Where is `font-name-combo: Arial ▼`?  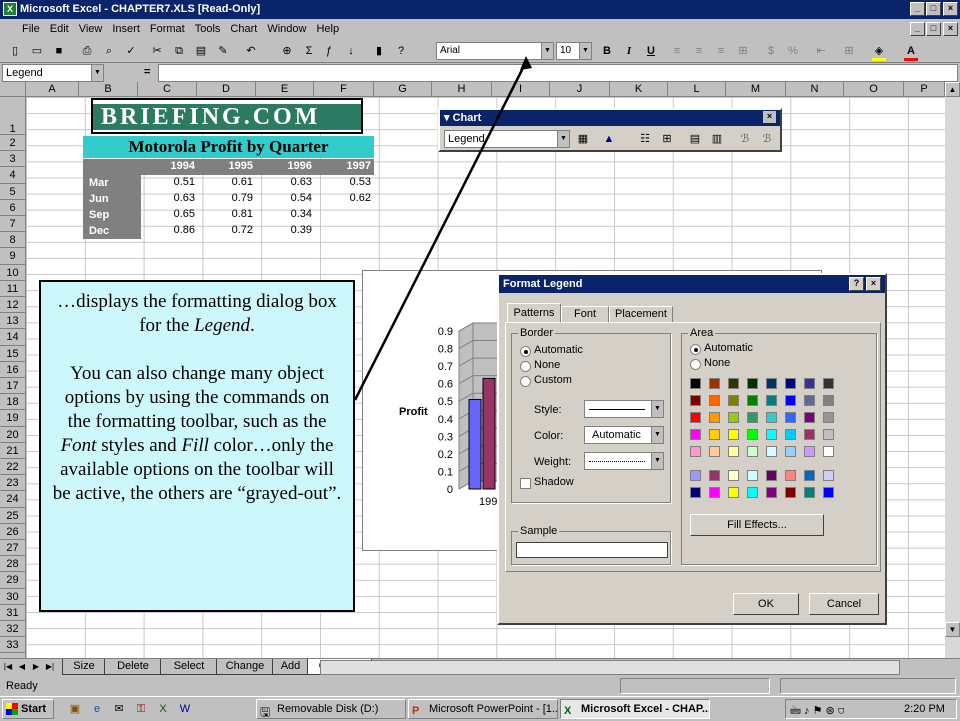 font-name-combo: Arial ▼ is located at coordinates (495, 51).